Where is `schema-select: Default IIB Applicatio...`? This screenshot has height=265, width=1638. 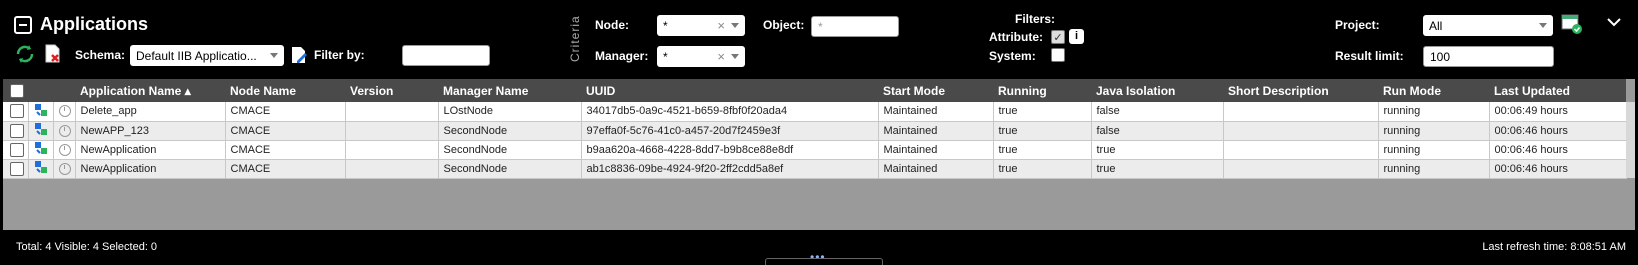
schema-select: Default IIB Applicatio... is located at coordinates (207, 55).